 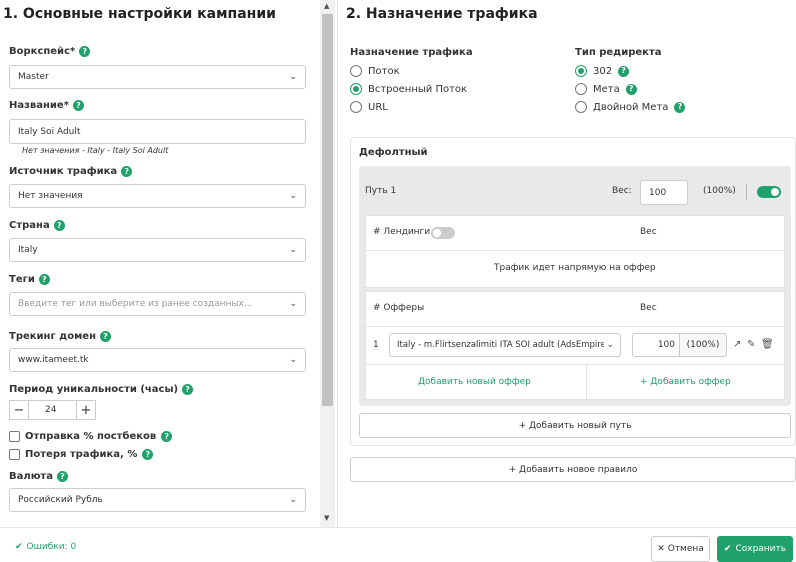 What do you see at coordinates (737, 344) in the screenshot?
I see `external-link-icon: ↗` at bounding box center [737, 344].